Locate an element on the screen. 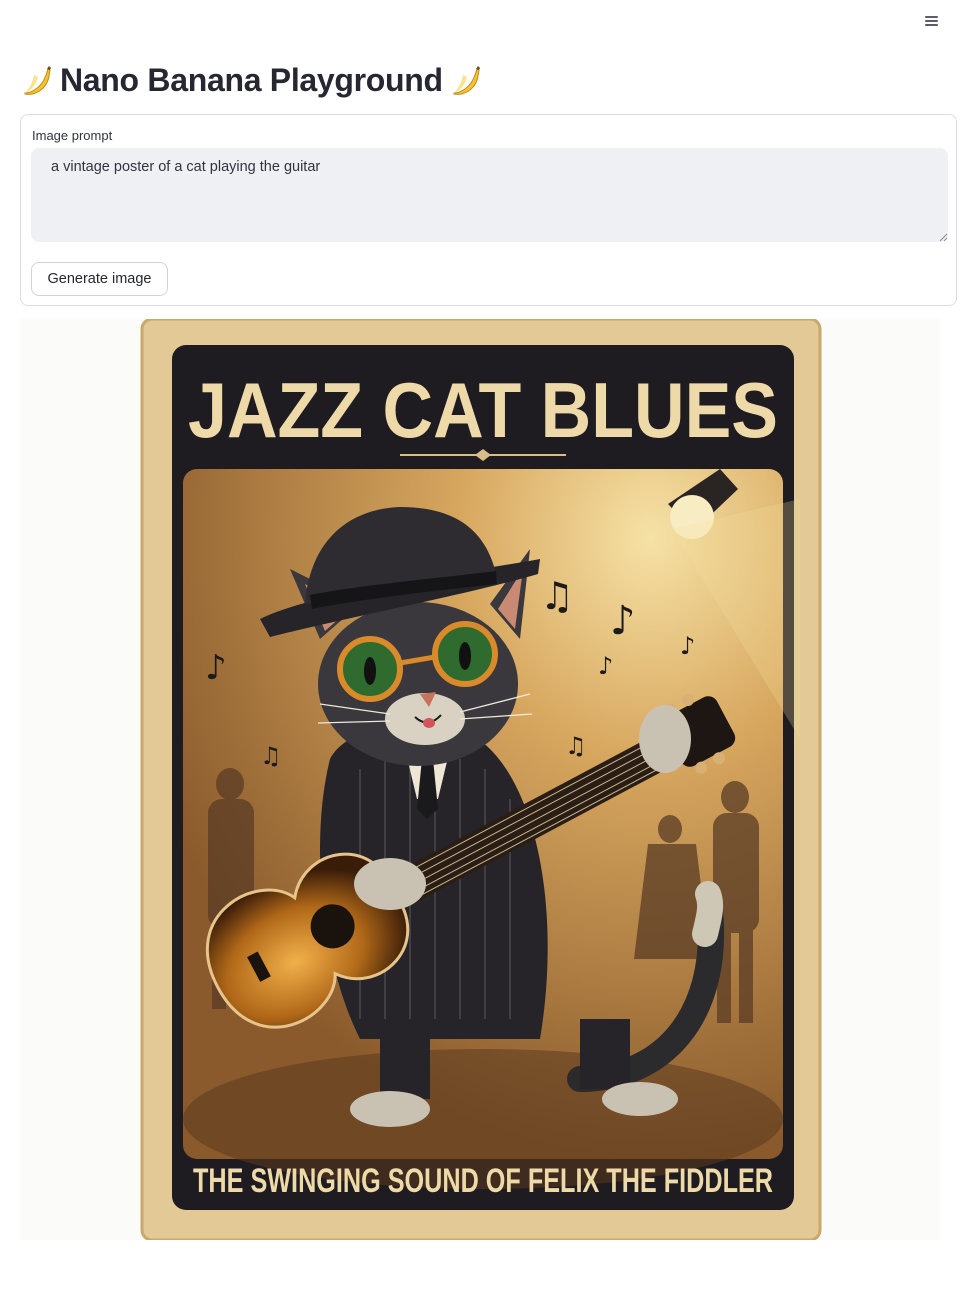 The height and width of the screenshot is (1294, 976). poster-subtitle: THE SWINGING SOUND OF FELIX THE FIDDLER is located at coordinates (483, 1181).